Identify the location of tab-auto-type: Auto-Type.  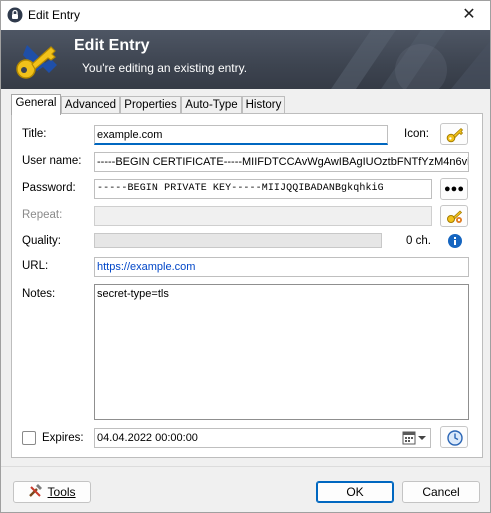
(211, 105).